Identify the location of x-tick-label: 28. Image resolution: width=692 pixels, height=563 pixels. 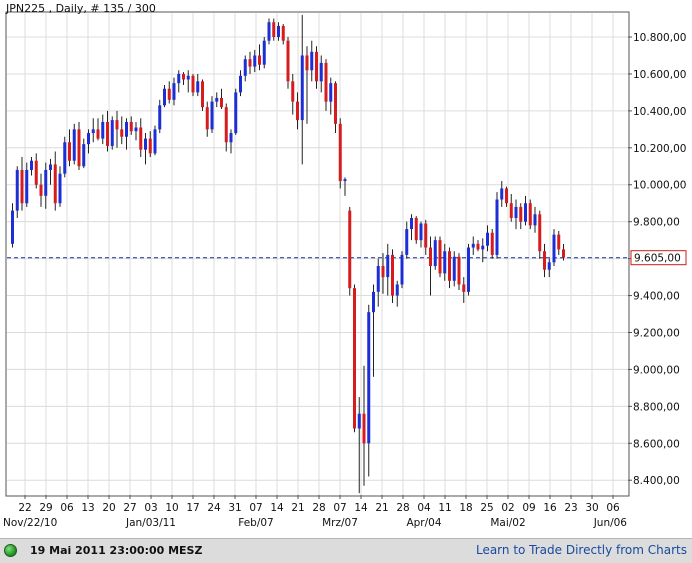
(318, 508).